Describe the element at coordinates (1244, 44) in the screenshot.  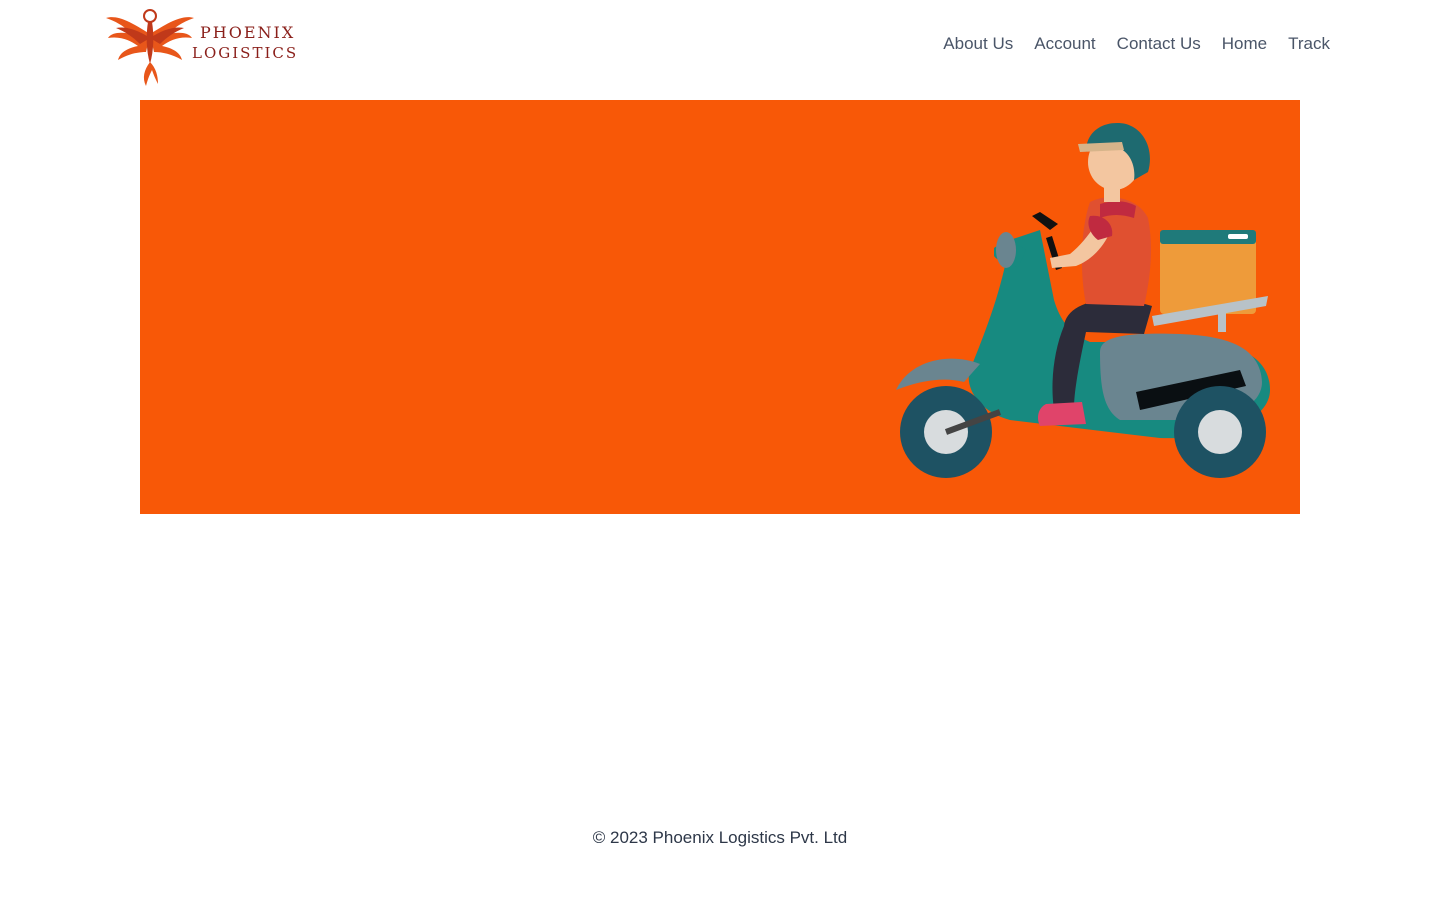
I see `nav-home: Home` at that location.